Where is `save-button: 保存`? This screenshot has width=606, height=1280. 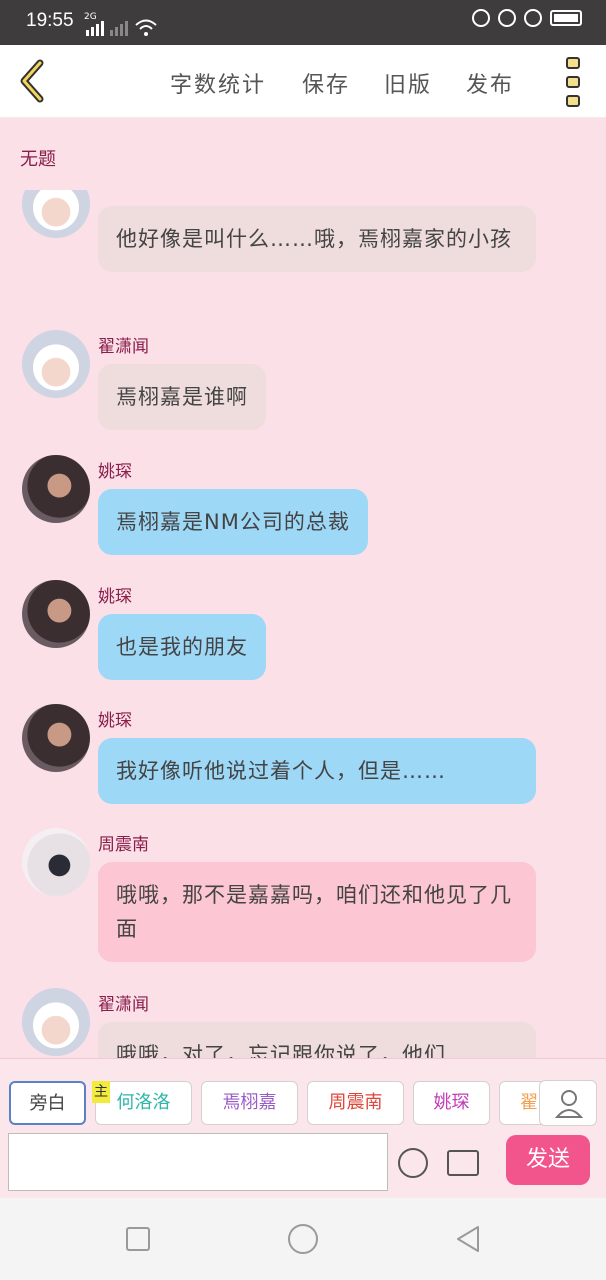 save-button: 保存 is located at coordinates (326, 83).